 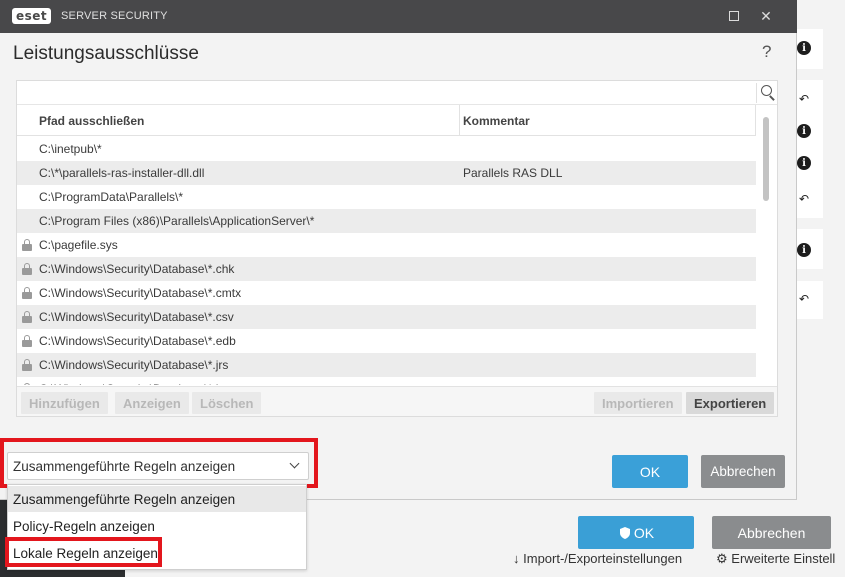 I want to click on export-button: Exportieren, so click(x=730, y=403).